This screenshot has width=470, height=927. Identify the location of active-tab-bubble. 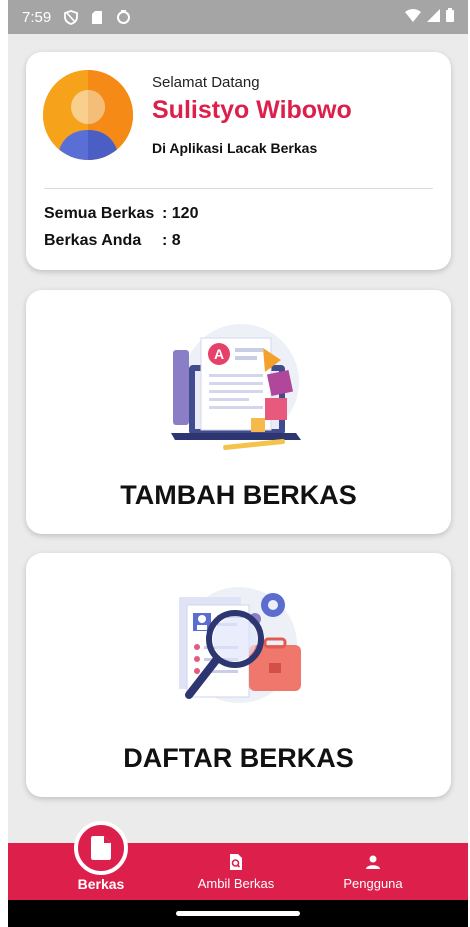
(101, 848).